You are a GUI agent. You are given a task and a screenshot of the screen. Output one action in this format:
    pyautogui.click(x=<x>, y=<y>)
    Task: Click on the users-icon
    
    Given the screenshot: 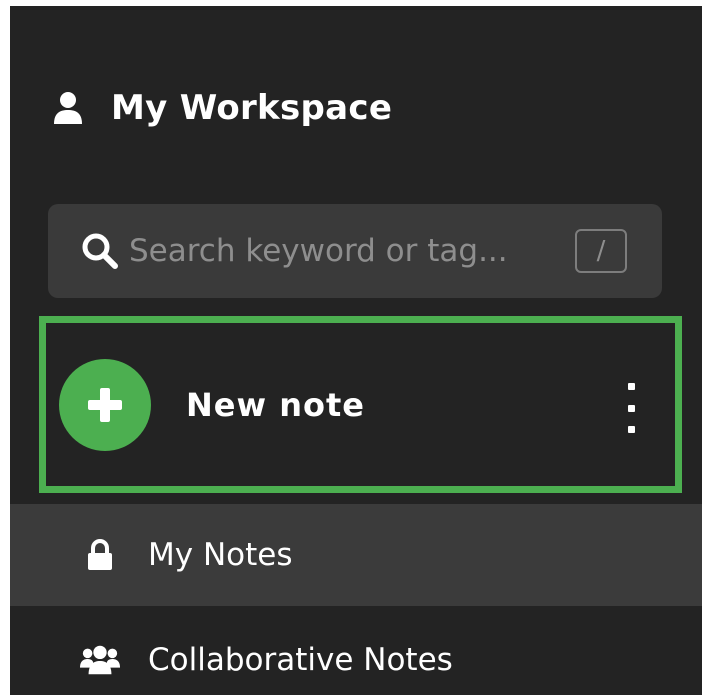 What is the action you would take?
    pyautogui.click(x=100, y=660)
    